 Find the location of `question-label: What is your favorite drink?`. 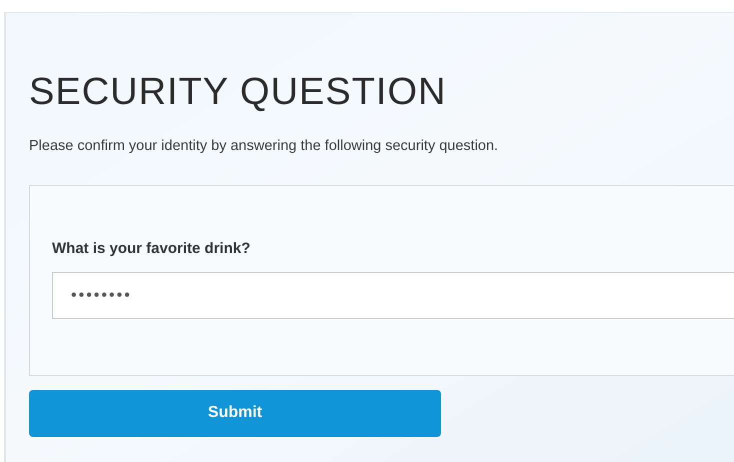

question-label: What is your favorite drink? is located at coordinates (151, 248).